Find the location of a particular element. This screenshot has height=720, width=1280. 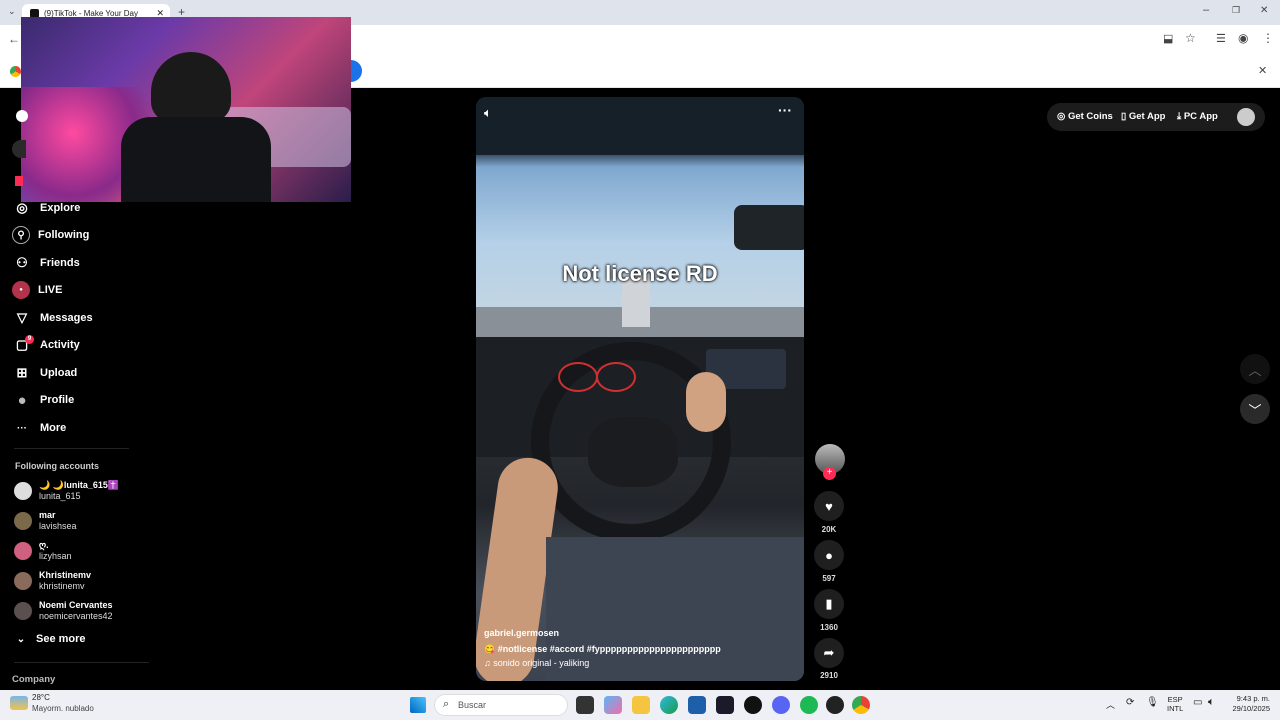

chrome-menu-icon: ⋮ is located at coordinates (1268, 38).